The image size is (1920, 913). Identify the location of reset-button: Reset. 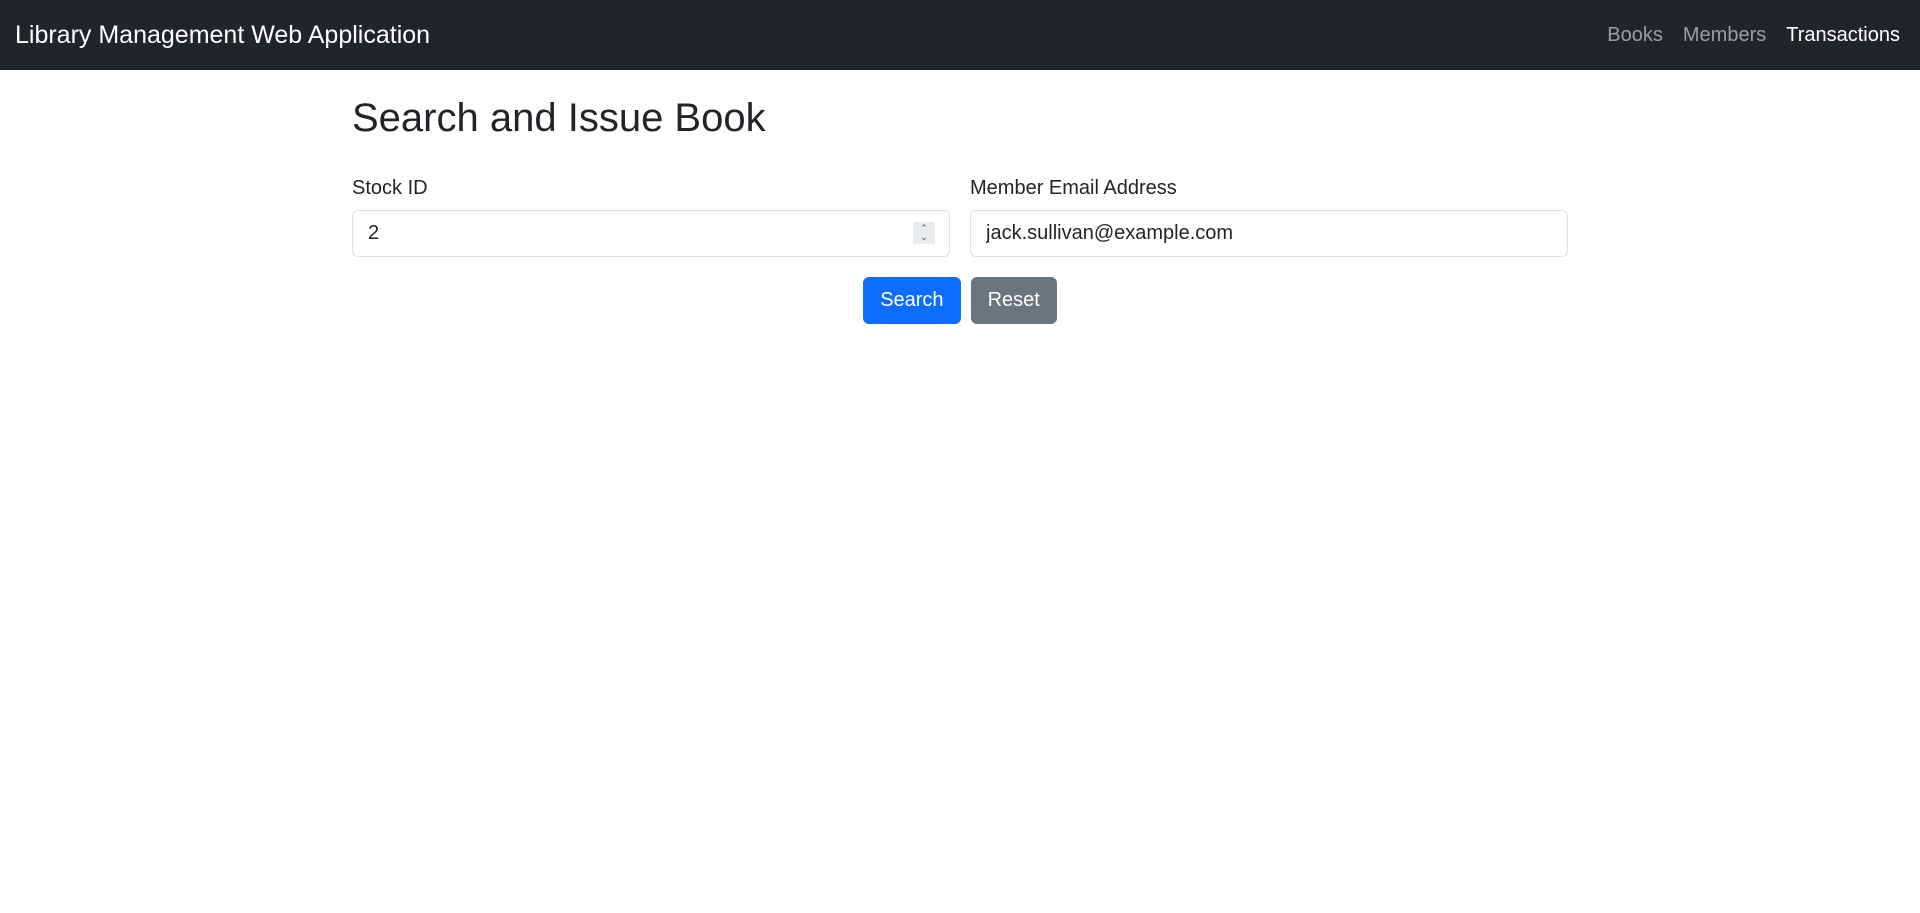
(1013, 300).